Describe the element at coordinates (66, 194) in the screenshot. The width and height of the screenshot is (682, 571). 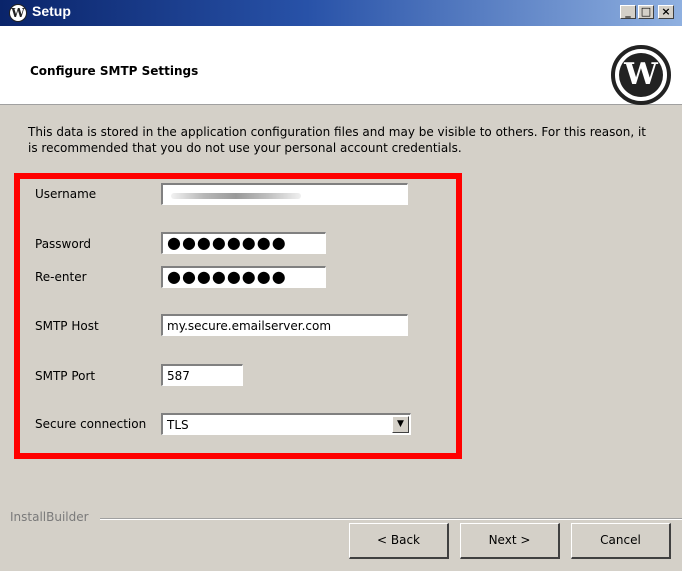
I see `username-label: Username` at that location.